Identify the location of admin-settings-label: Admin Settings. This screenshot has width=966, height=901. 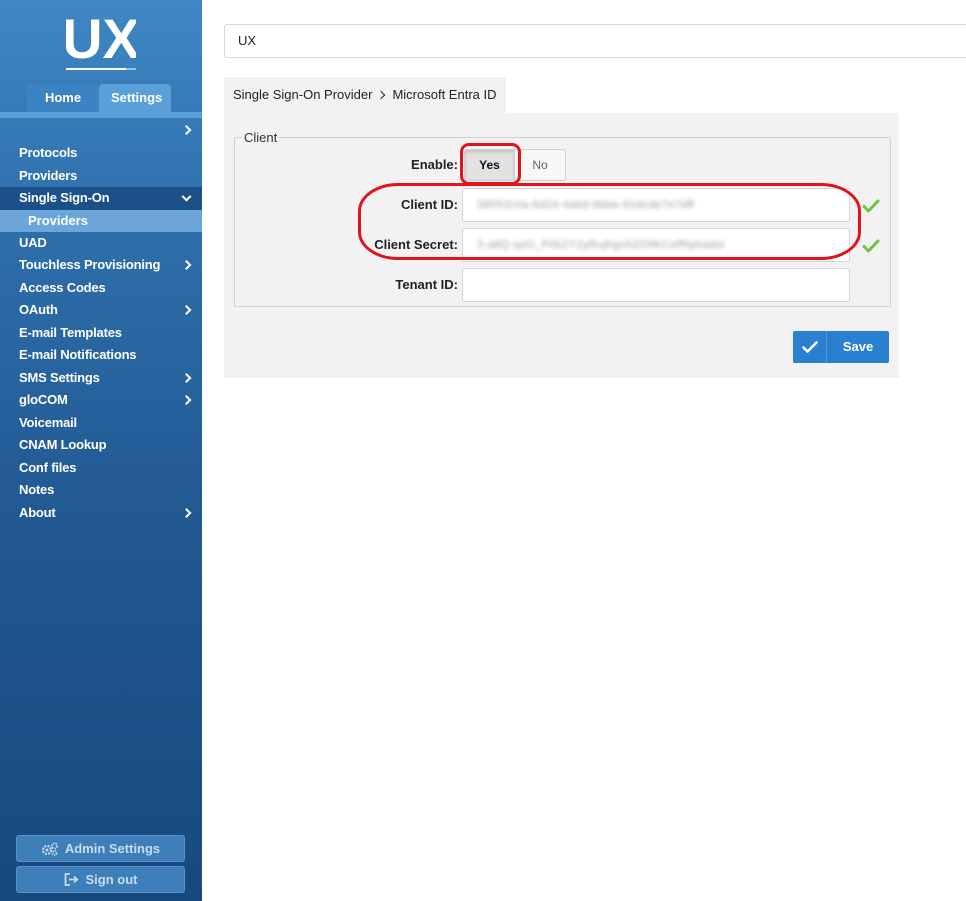
(112, 848).